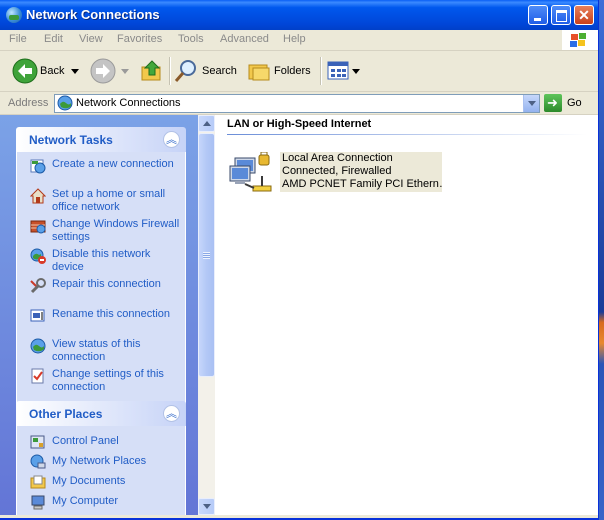  What do you see at coordinates (185, 71) in the screenshot?
I see `search-icon` at bounding box center [185, 71].